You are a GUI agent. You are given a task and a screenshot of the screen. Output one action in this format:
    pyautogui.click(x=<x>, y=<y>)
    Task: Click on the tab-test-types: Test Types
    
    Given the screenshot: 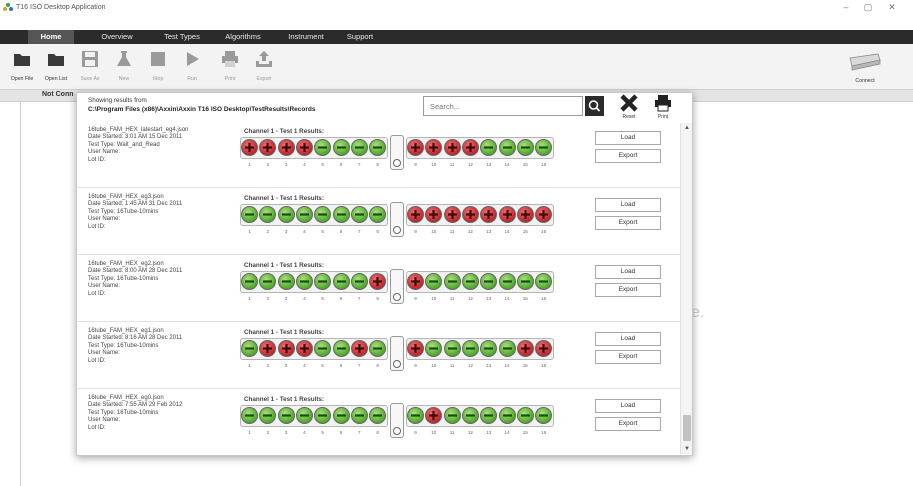 What is the action you would take?
    pyautogui.click(x=182, y=37)
    